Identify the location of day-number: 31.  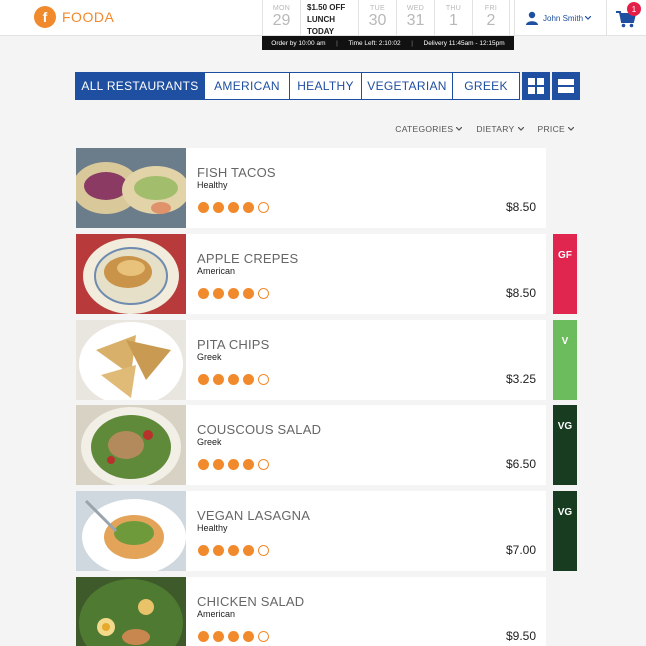
(415, 20).